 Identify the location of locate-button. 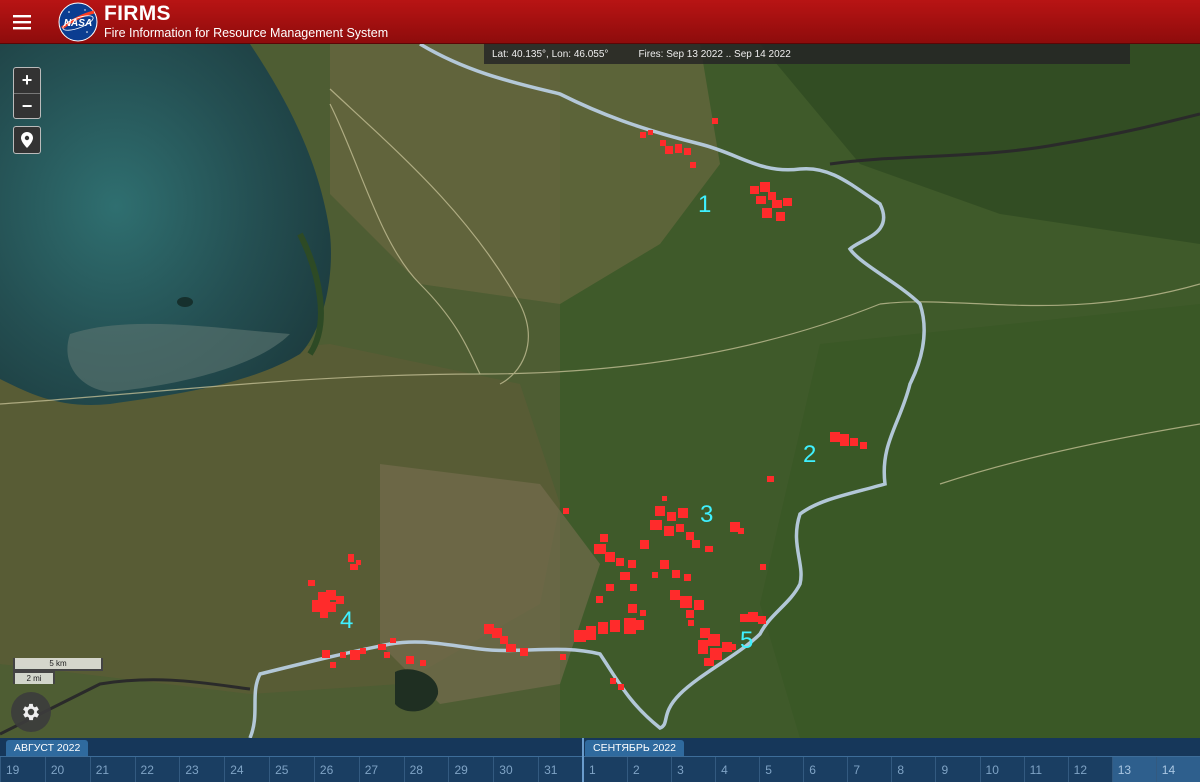
(27, 140).